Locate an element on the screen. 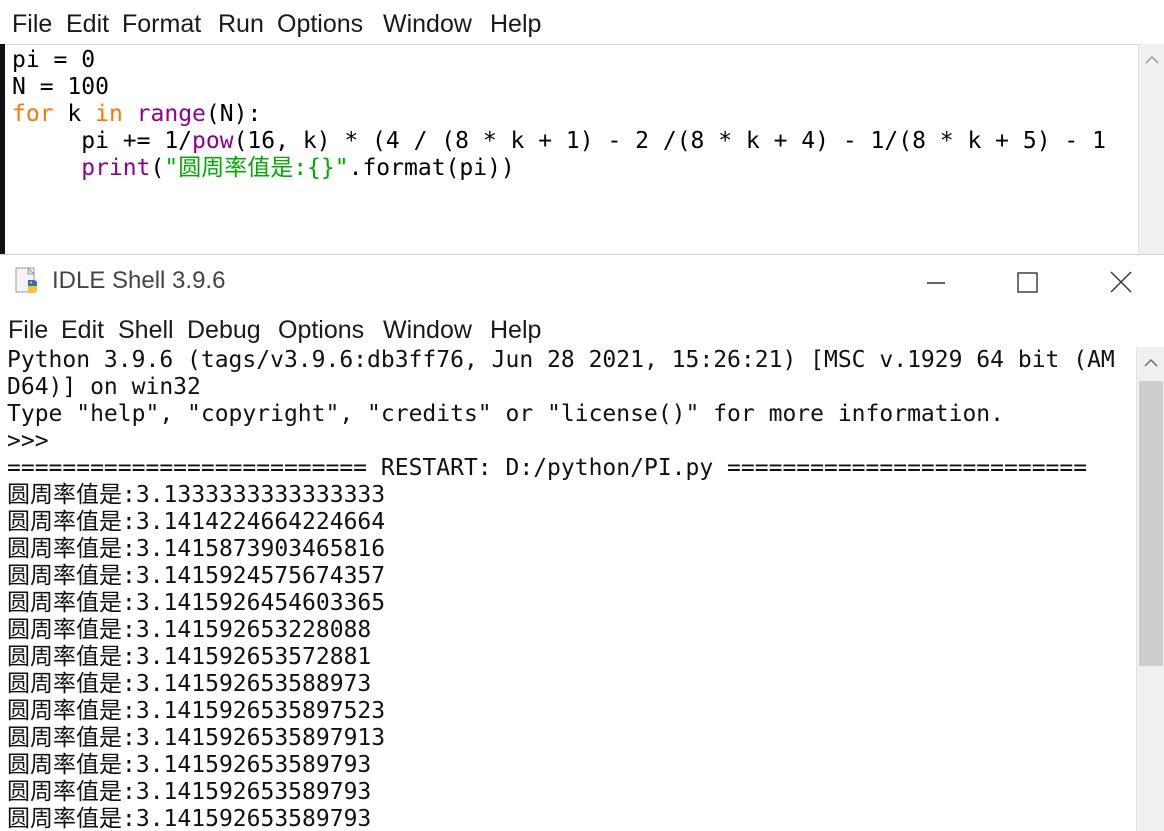  keyword-for: for is located at coordinates (33, 114).